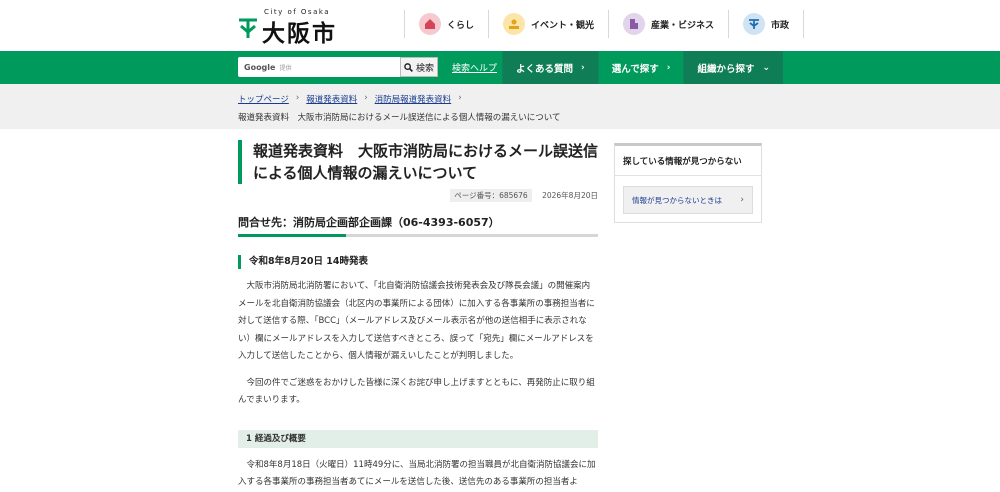  Describe the element at coordinates (413, 99) in the screenshot. I see `breadcrumb-fire-press: 消防局報道発表資料` at that location.